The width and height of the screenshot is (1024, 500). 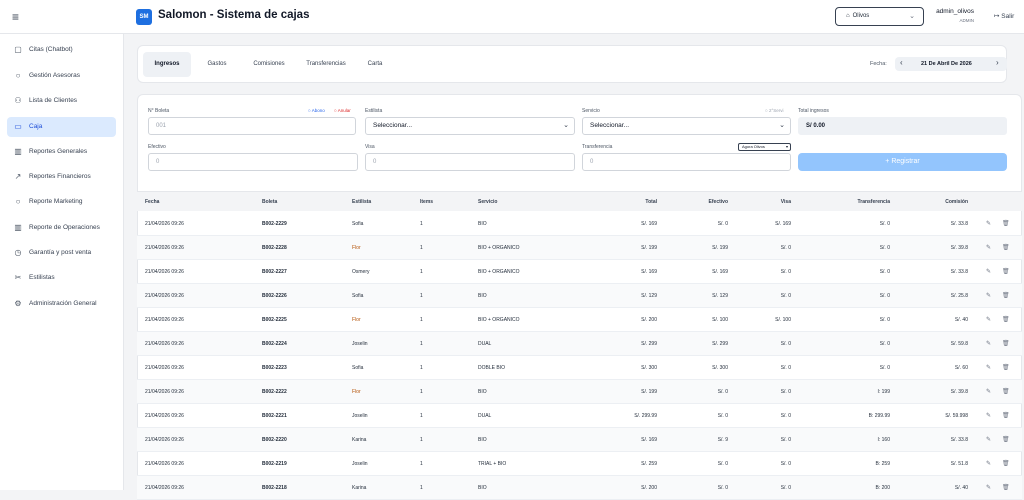 What do you see at coordinates (217, 64) in the screenshot?
I see `tab-gastos: Gastos` at bounding box center [217, 64].